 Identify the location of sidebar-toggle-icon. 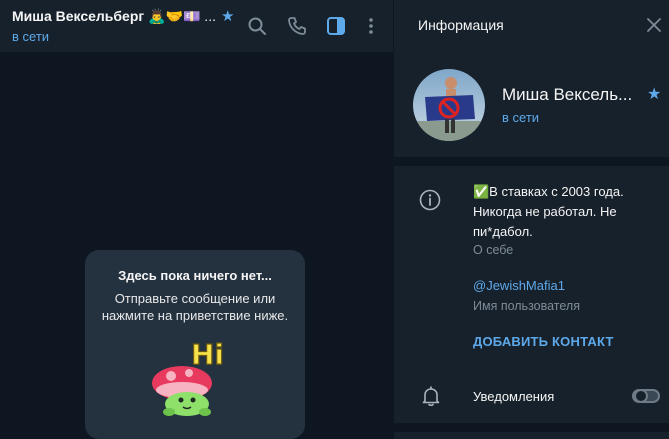
(336, 26).